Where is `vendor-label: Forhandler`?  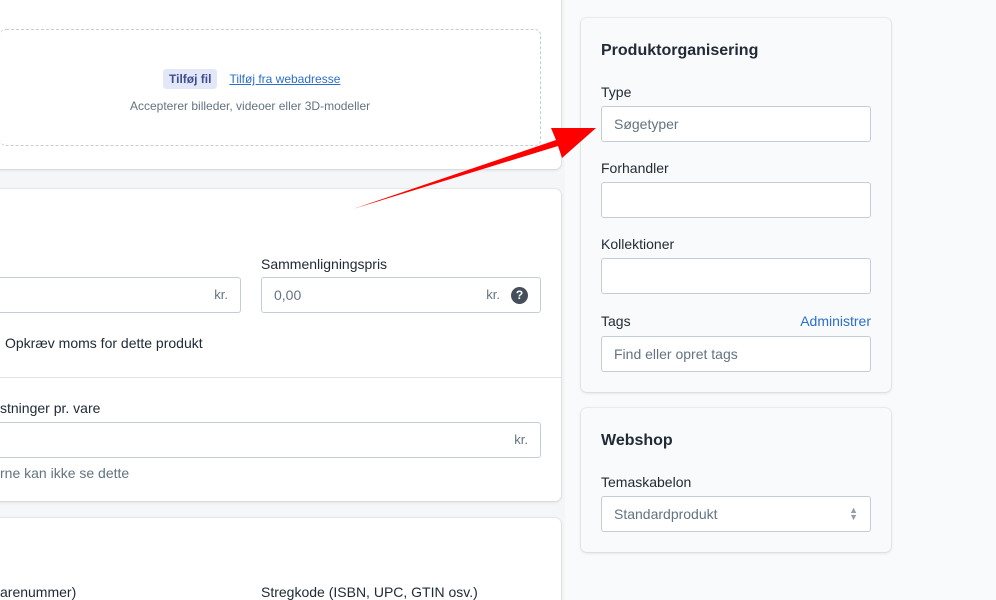
vendor-label: Forhandler is located at coordinates (635, 168).